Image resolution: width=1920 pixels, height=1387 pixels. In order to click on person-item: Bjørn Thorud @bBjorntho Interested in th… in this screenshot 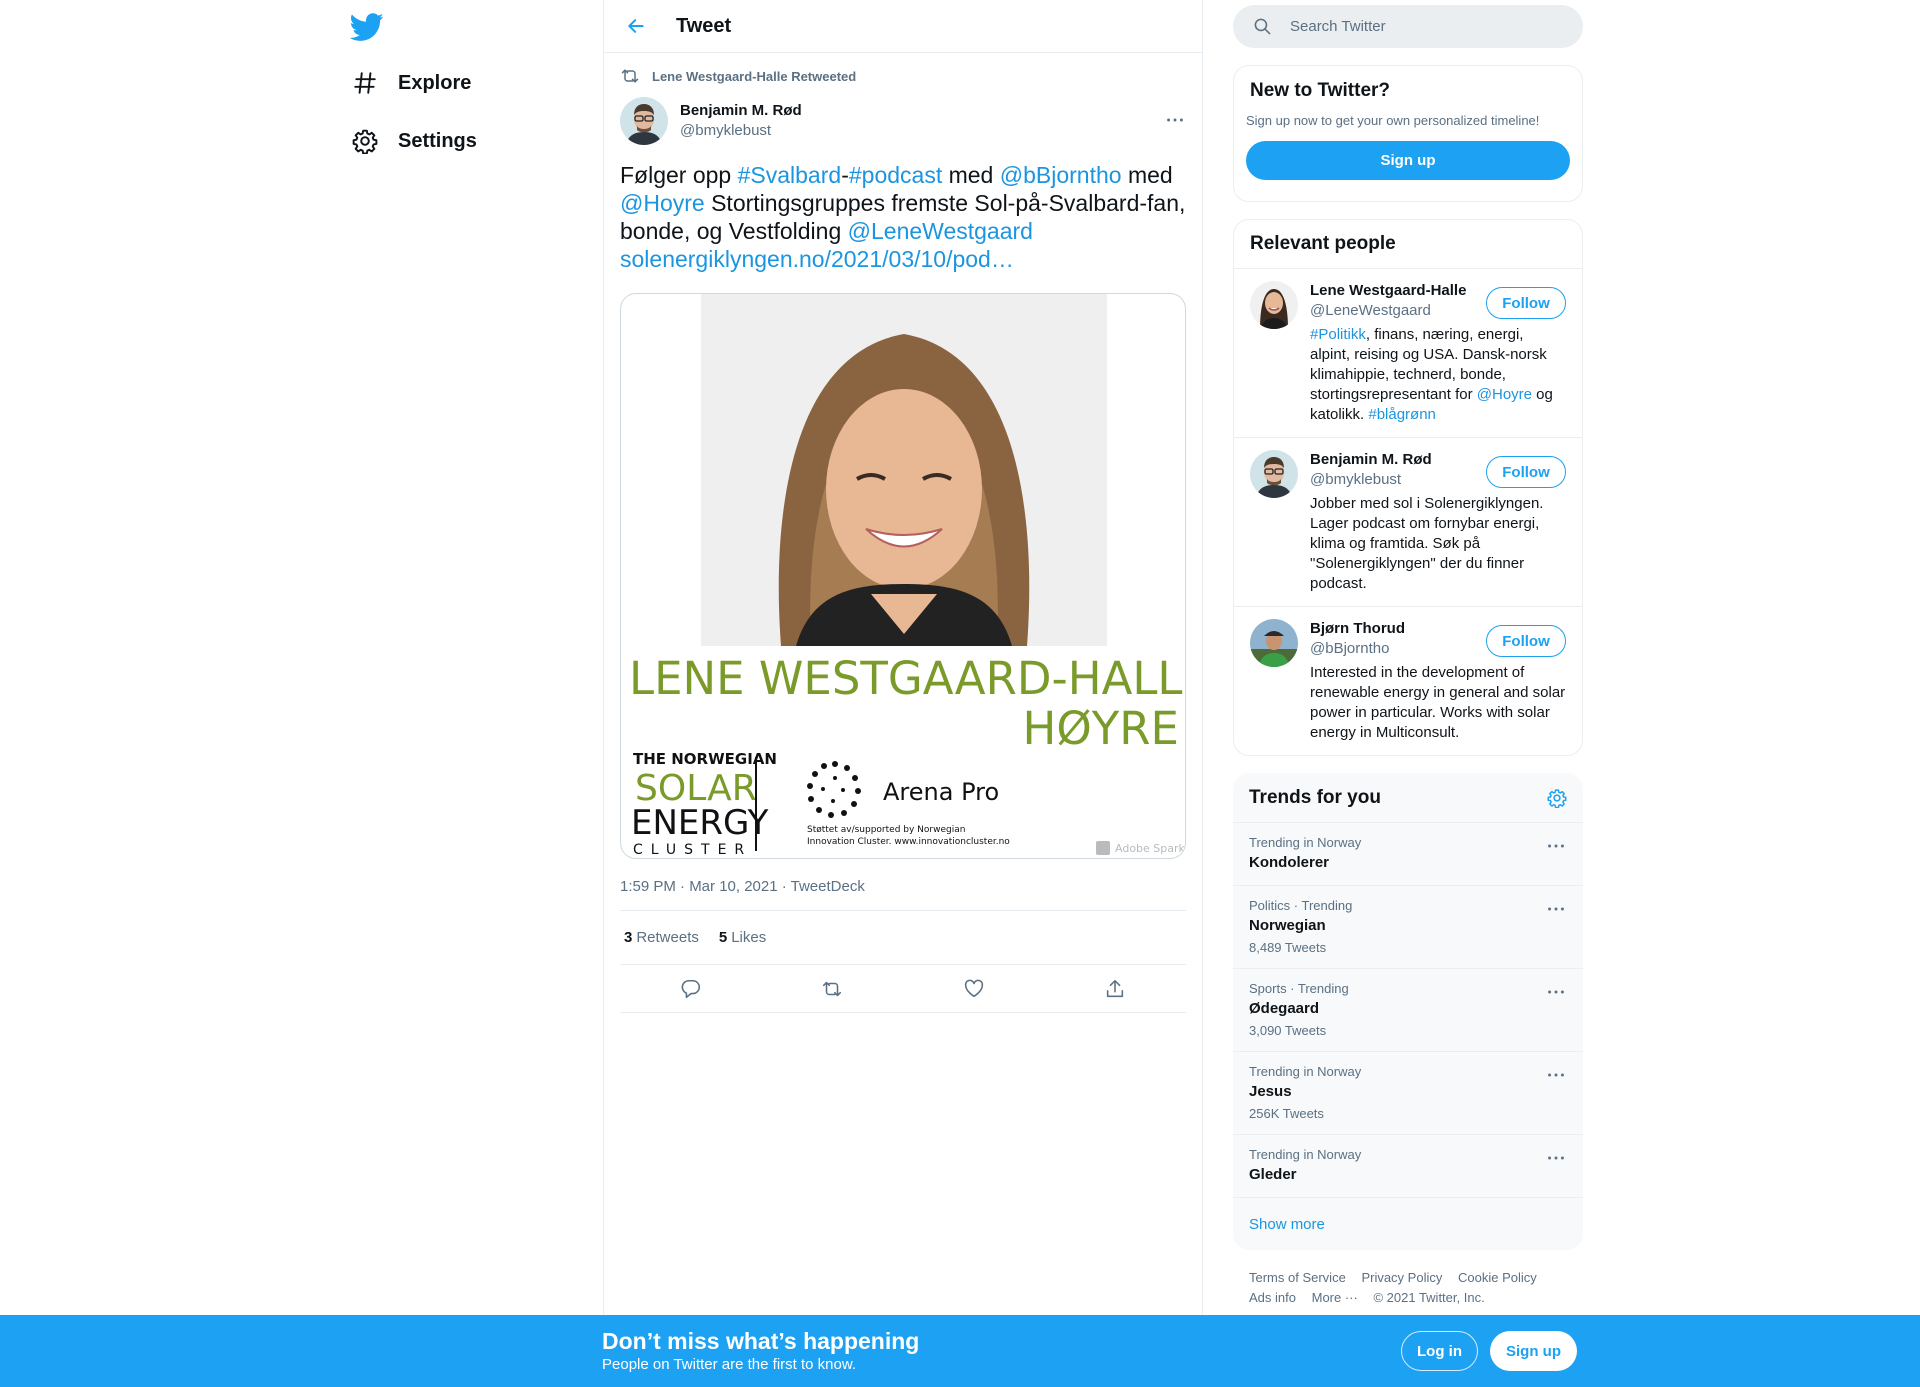, I will do `click(1408, 681)`.